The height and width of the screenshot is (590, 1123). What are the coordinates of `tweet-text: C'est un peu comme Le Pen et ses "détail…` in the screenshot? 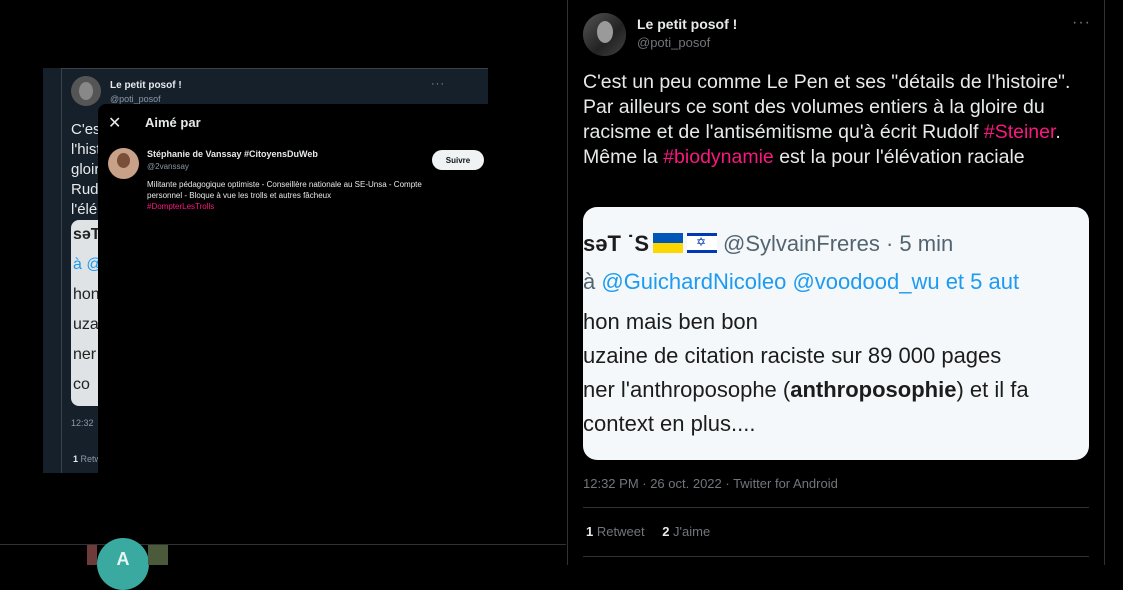 It's located at (838, 120).